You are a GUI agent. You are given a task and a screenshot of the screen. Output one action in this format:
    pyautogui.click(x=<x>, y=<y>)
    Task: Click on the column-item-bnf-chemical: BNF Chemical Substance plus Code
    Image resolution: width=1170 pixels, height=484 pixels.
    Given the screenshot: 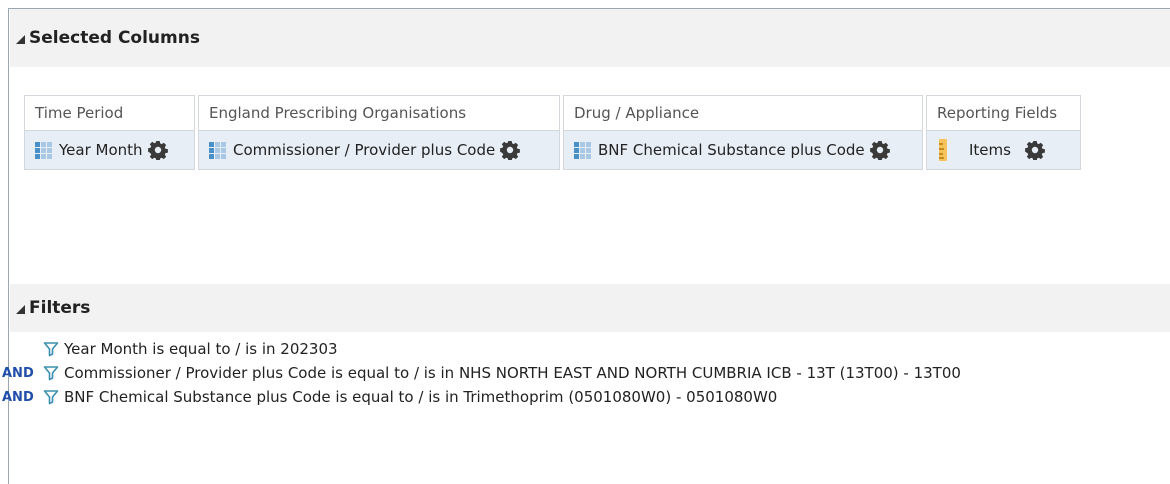 What is the action you would take?
    pyautogui.click(x=743, y=150)
    